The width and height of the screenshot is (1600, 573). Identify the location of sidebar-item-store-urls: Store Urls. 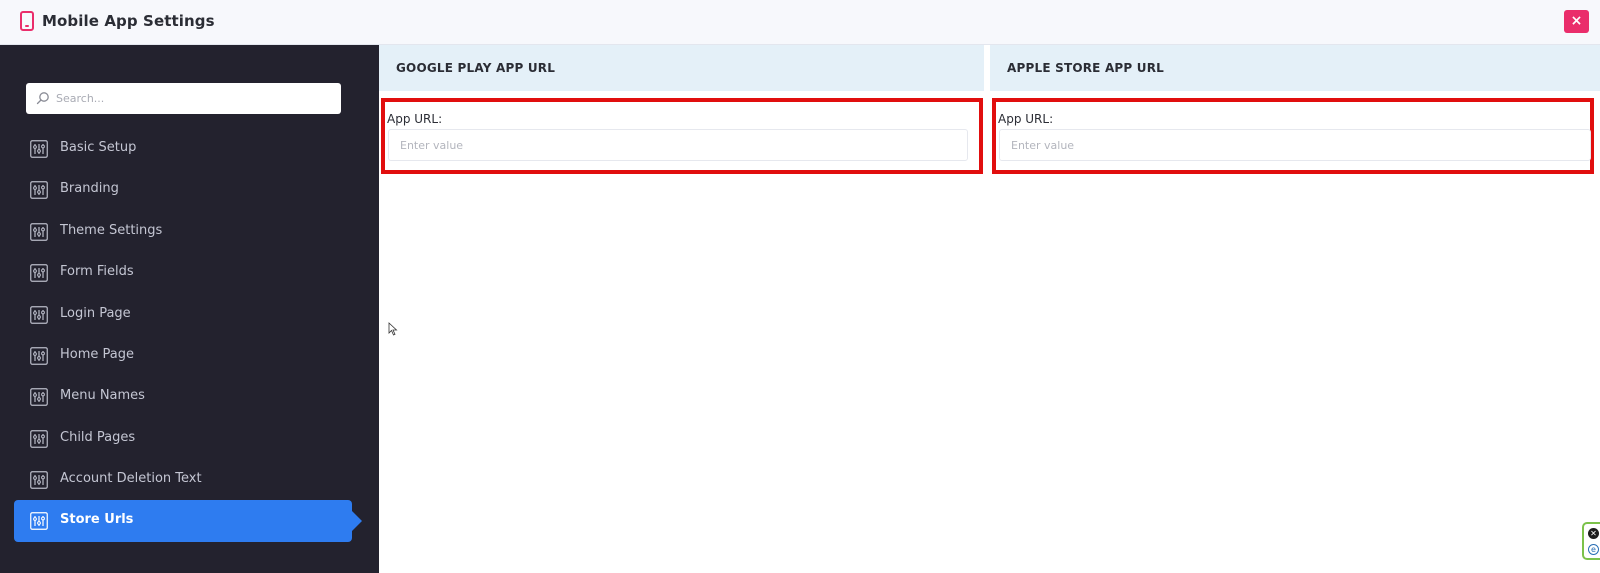
(188, 521).